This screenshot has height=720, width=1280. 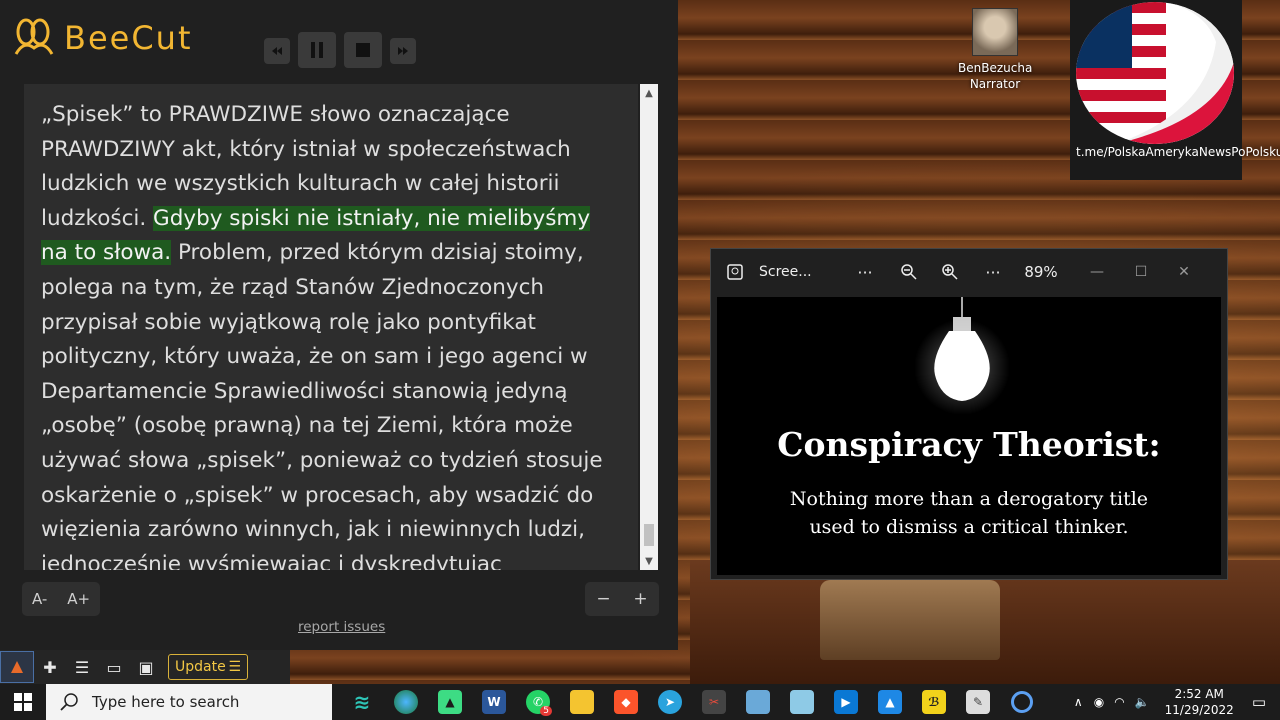 What do you see at coordinates (890, 702) in the screenshot?
I see `photos-icon: ▲` at bounding box center [890, 702].